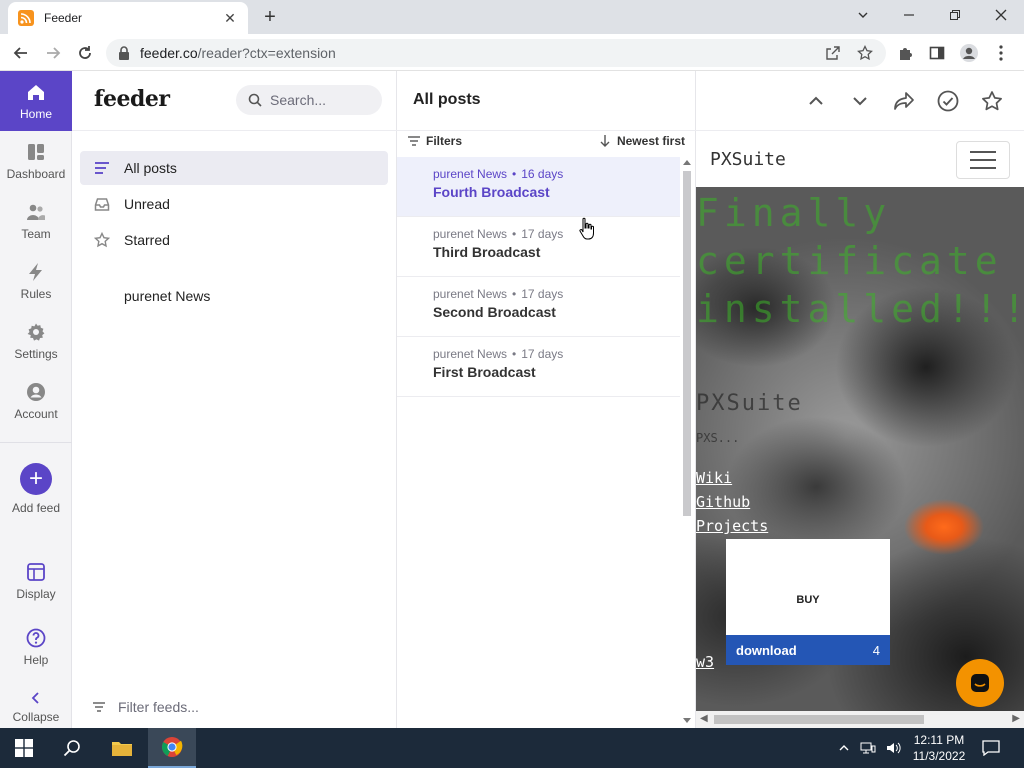 The image size is (1024, 768). I want to click on scroll-right-icon: ▶, so click(1016, 718).